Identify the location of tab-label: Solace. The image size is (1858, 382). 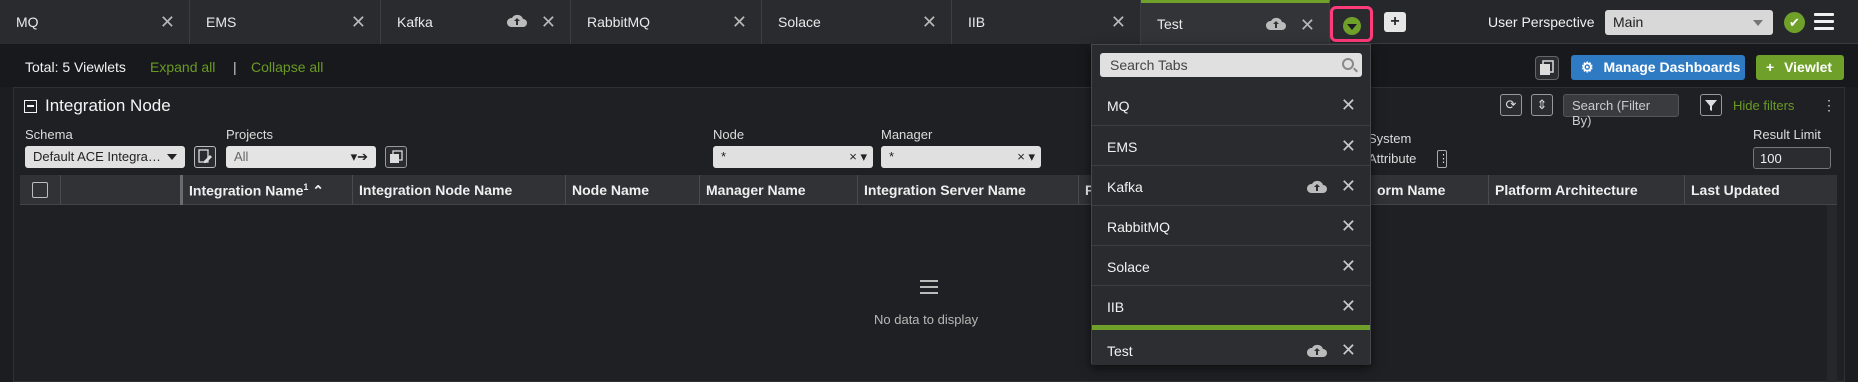
(799, 22).